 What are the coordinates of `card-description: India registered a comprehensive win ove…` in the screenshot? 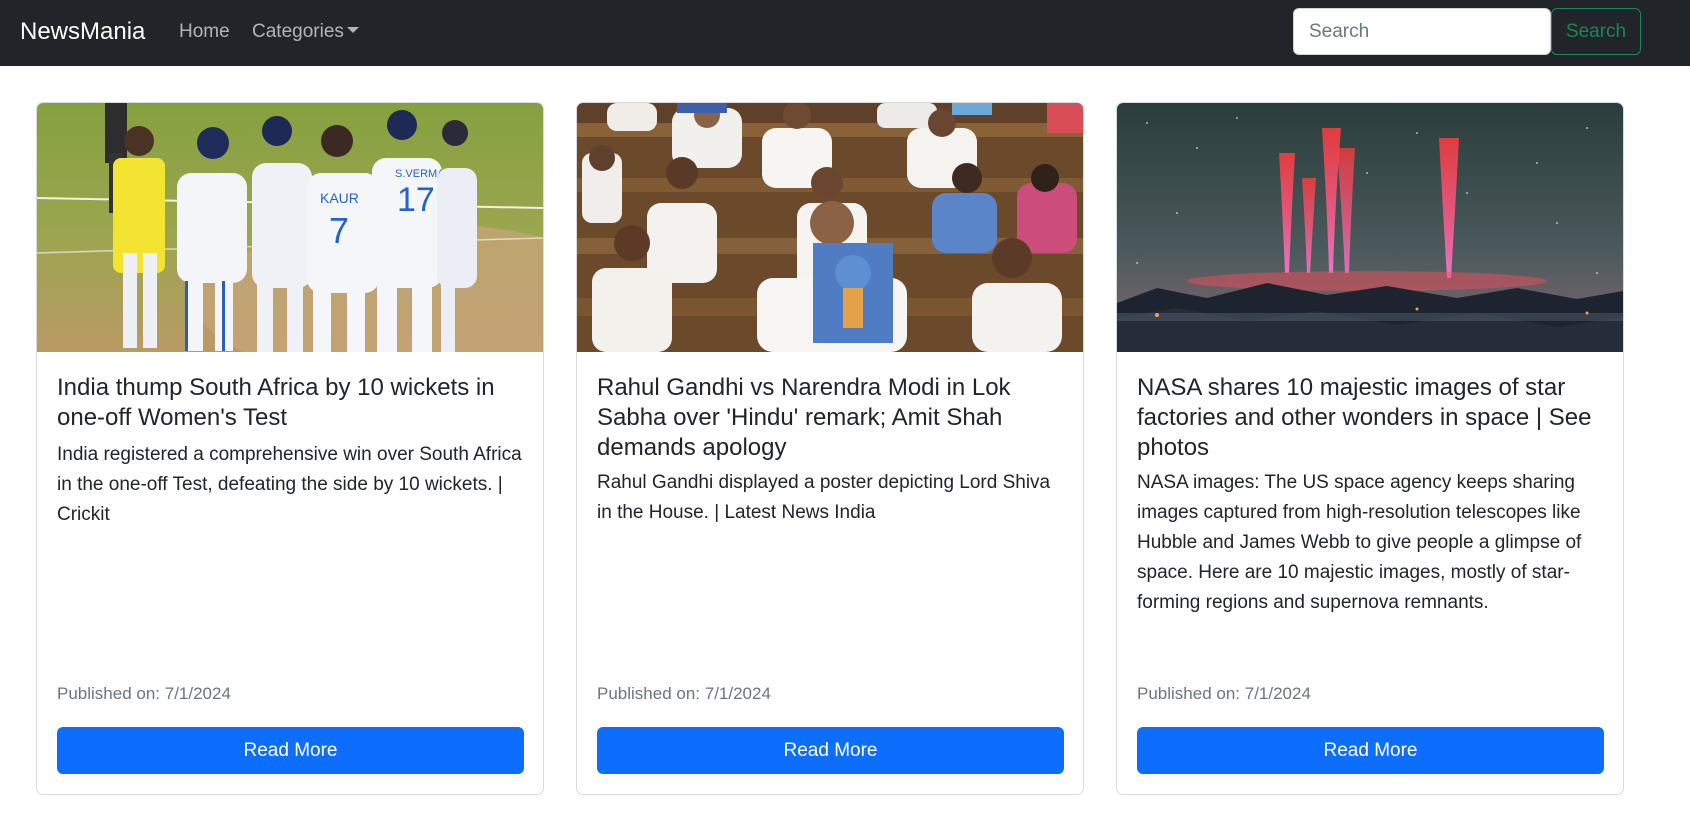 It's located at (289, 484).